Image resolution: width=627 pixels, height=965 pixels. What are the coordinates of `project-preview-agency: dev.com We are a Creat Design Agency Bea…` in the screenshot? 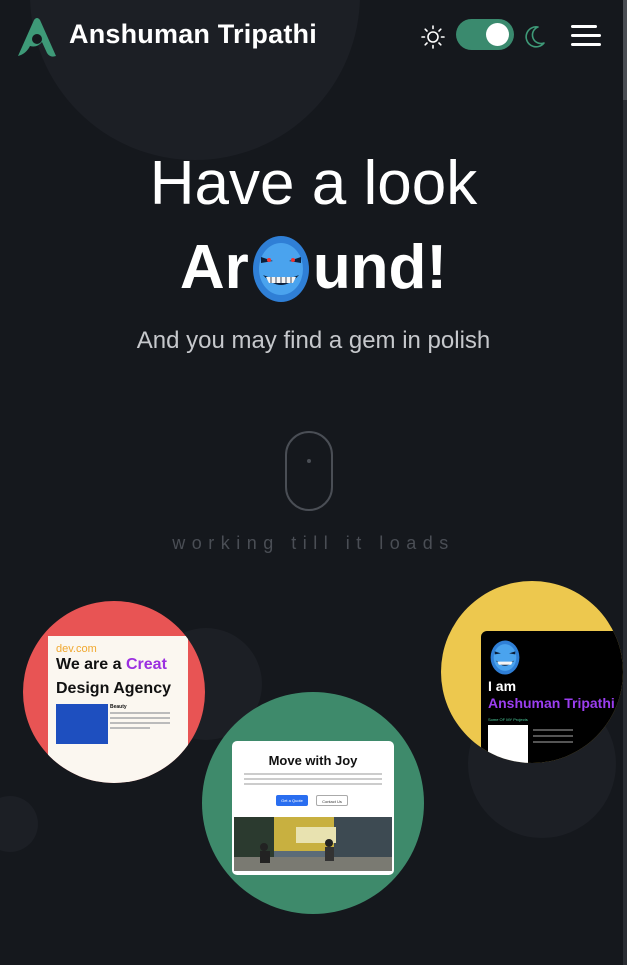 It's located at (114, 692).